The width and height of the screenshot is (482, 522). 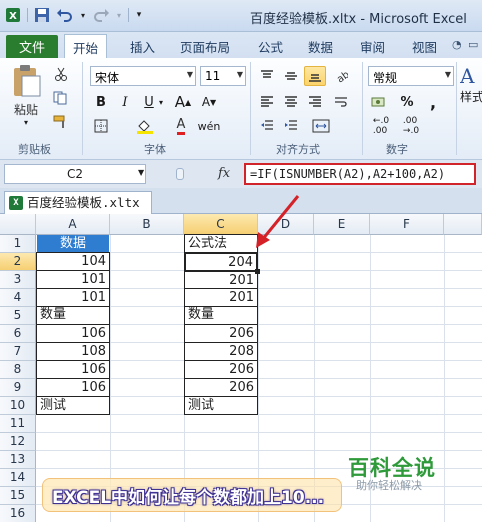 I want to click on row-header: 8, so click(x=18, y=370).